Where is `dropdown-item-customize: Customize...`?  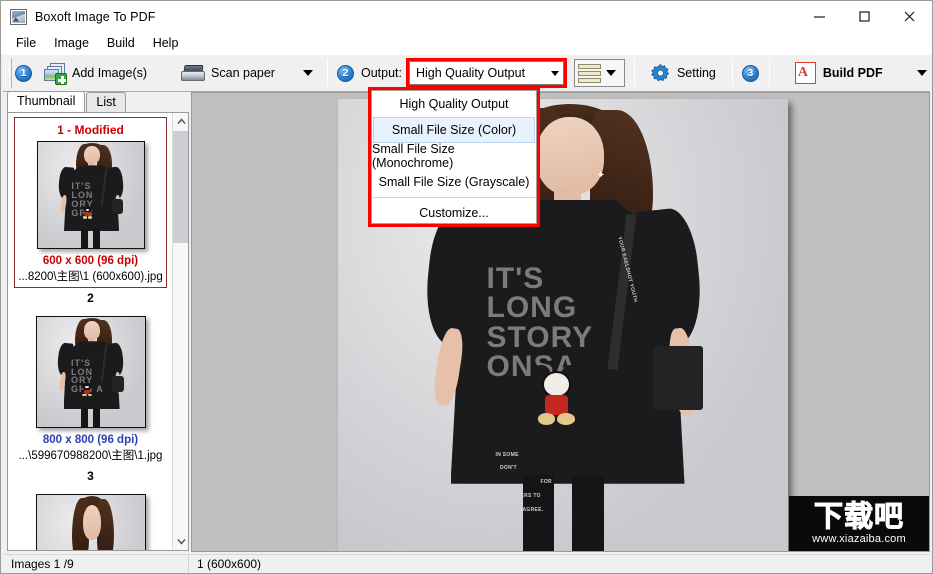 dropdown-item-customize: Customize... is located at coordinates (454, 213).